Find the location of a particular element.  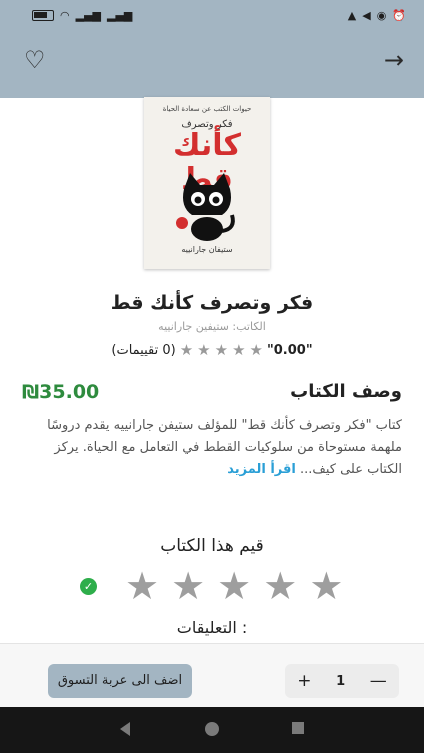

status-left: ◠ ▂▄▆ ▂▄▆ is located at coordinates (82, 15).